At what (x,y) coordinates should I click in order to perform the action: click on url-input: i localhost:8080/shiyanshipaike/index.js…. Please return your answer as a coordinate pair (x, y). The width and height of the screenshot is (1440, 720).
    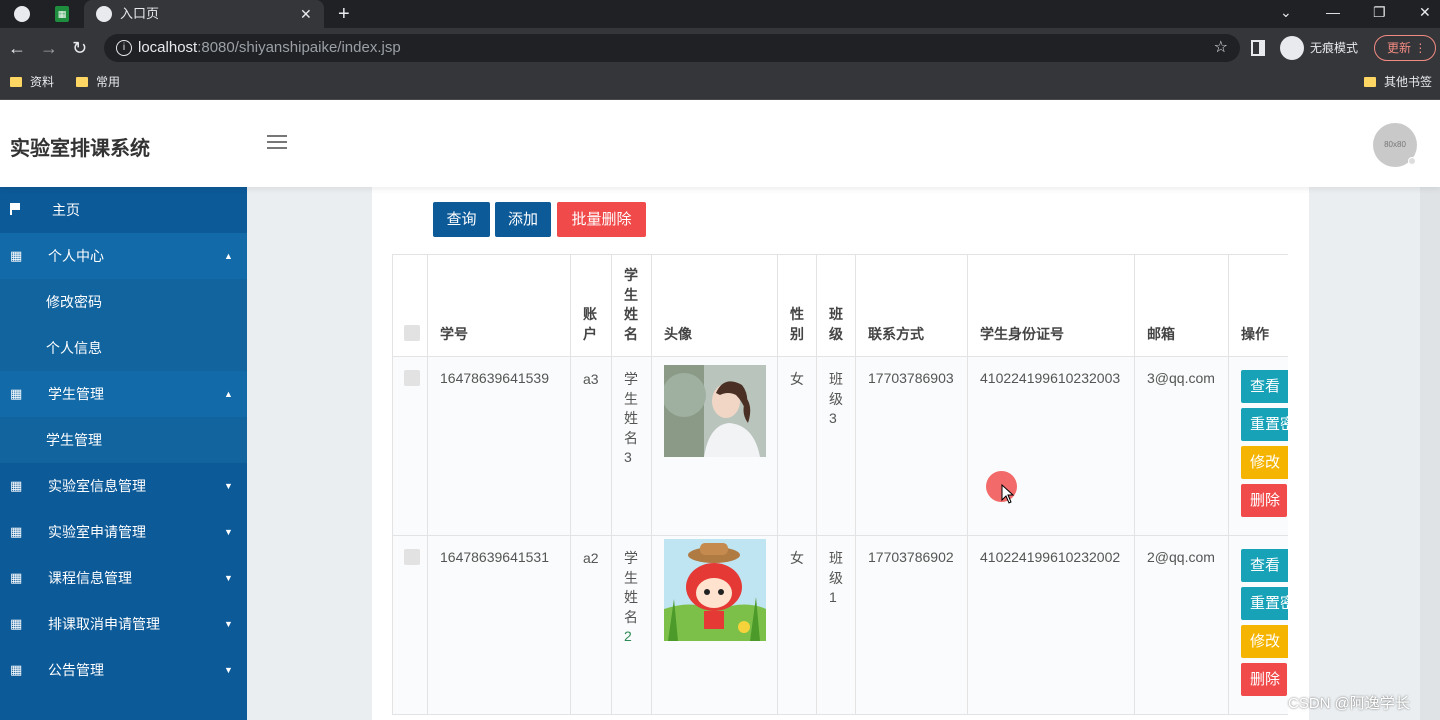
    Looking at the image, I should click on (672, 48).